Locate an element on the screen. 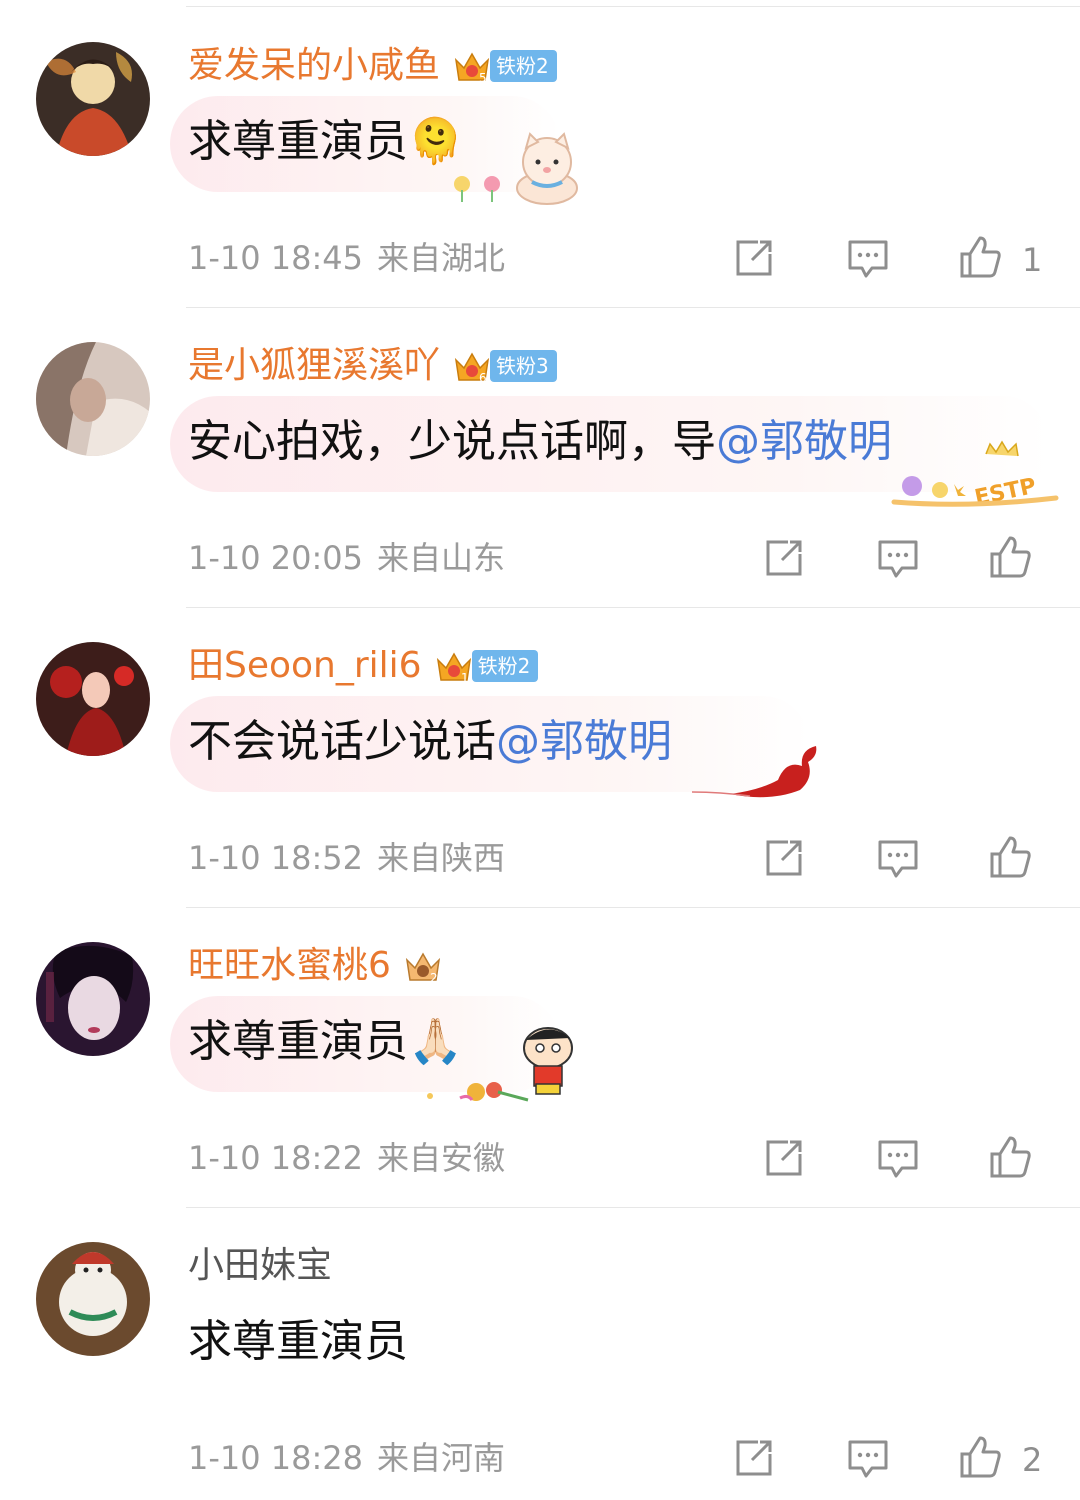 Image resolution: width=1080 pixels, height=1500 pixels. like-count: 1 is located at coordinates (1032, 260).